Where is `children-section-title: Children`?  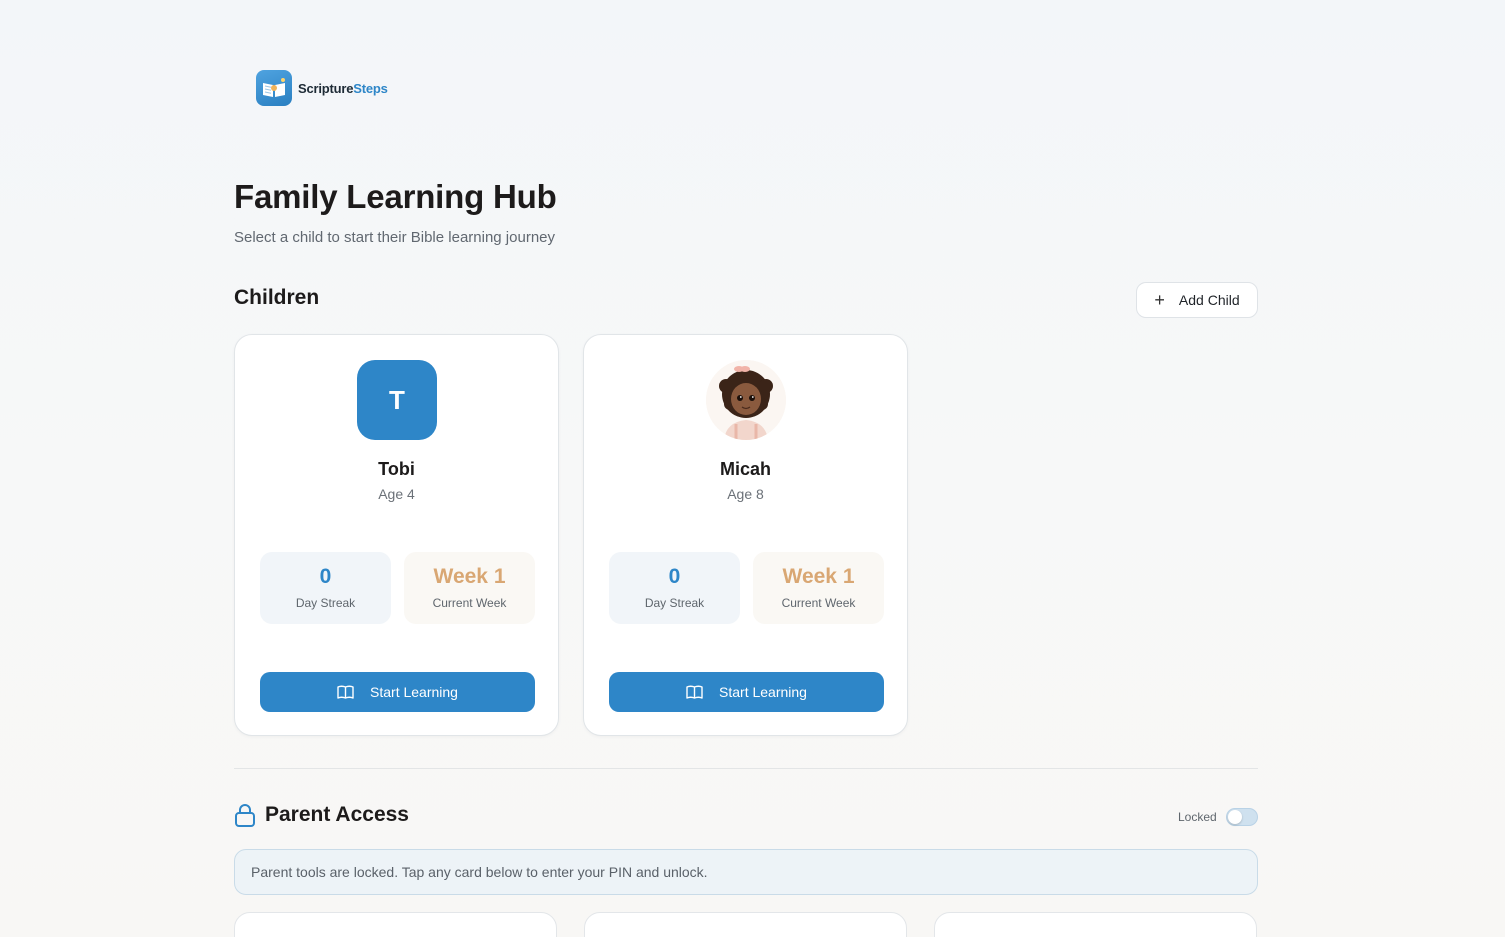 children-section-title: Children is located at coordinates (277, 297).